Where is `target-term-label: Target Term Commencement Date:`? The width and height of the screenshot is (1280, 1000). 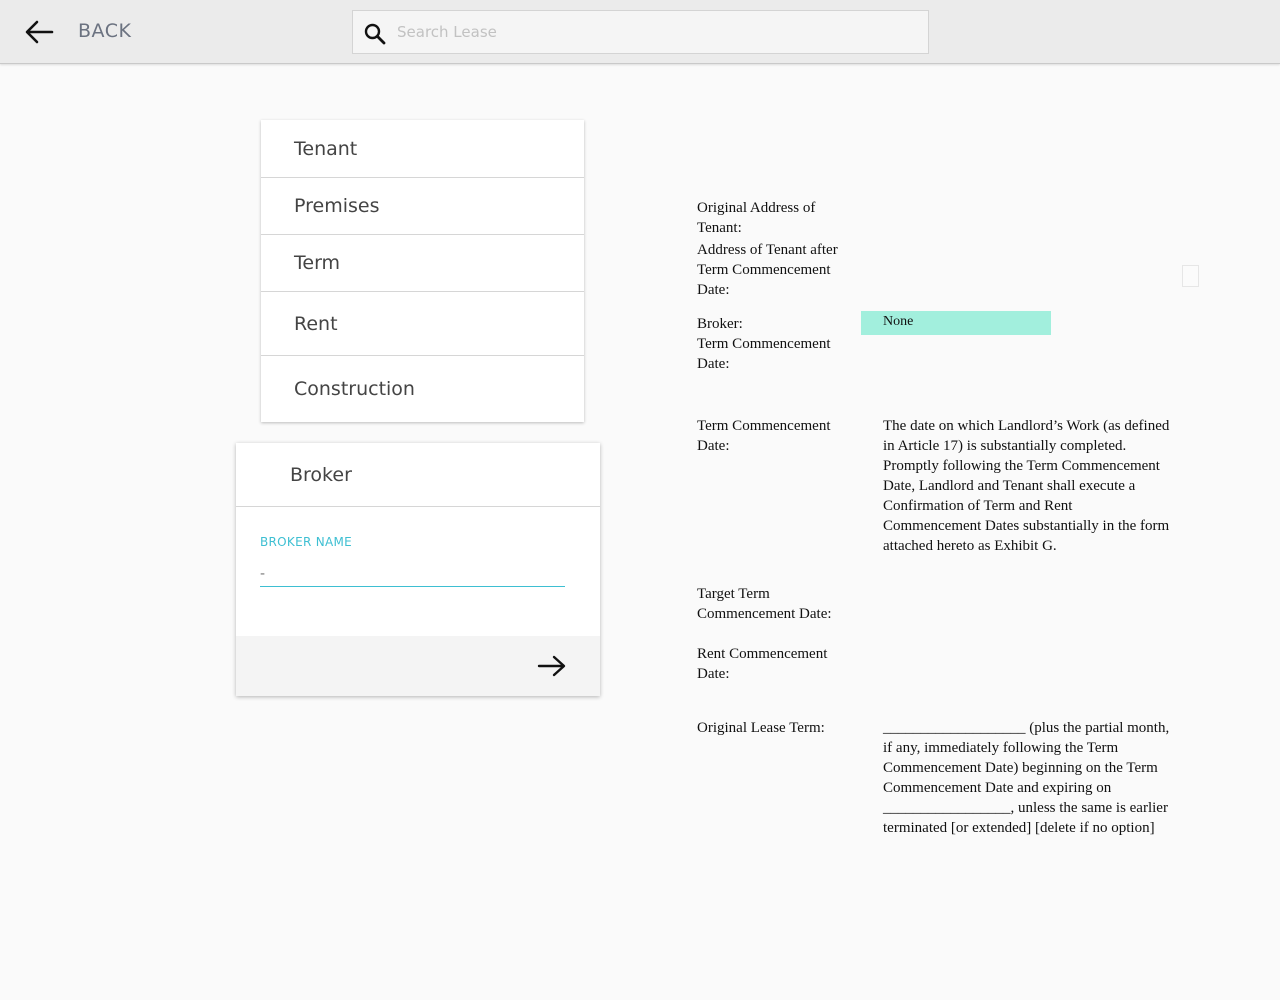 target-term-label: Target Term Commencement Date: is located at coordinates (764, 604).